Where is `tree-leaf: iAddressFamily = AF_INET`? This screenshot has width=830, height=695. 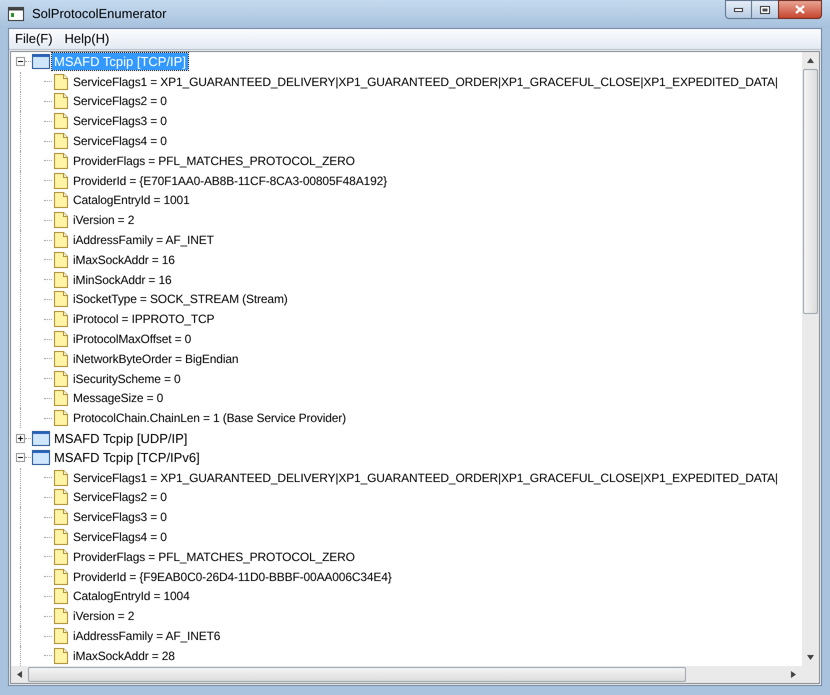
tree-leaf: iAddressFamily = AF_INET is located at coordinates (143, 240).